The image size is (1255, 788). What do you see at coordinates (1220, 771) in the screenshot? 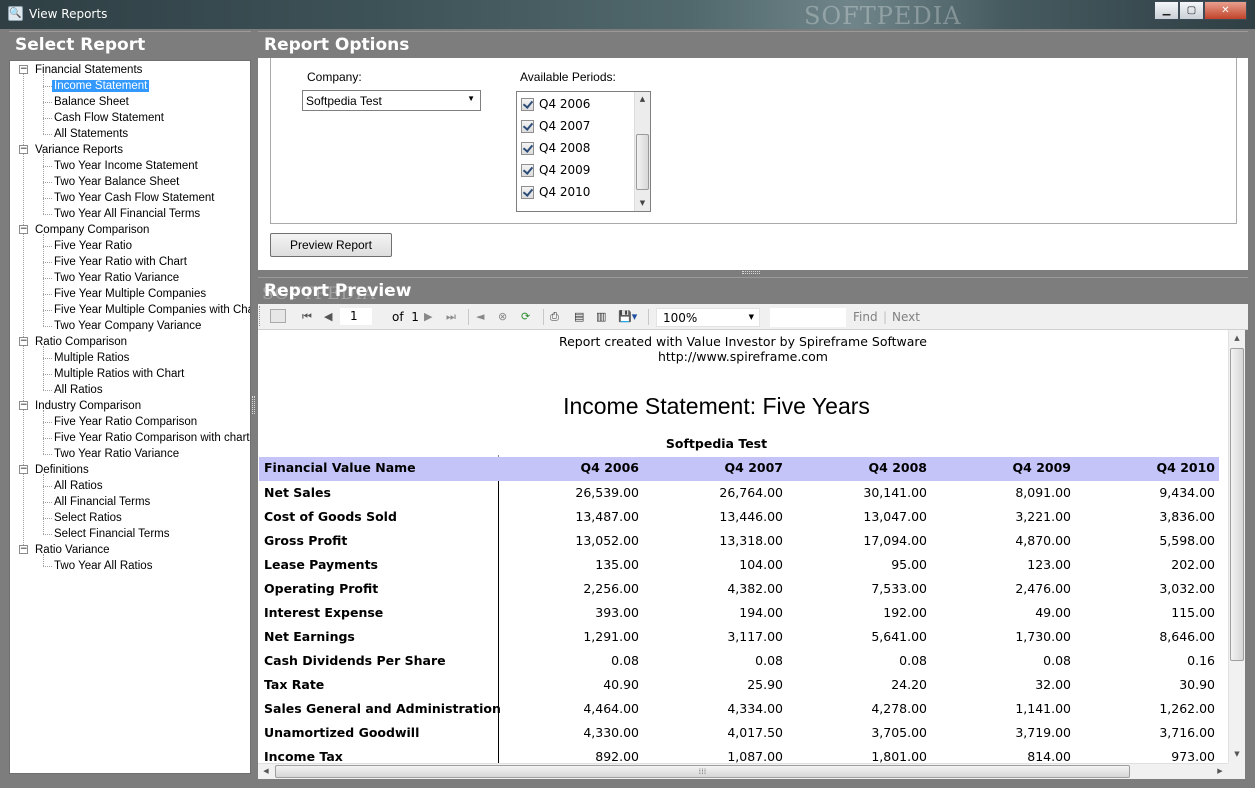
I see `scroll-right-icon: ▶` at bounding box center [1220, 771].